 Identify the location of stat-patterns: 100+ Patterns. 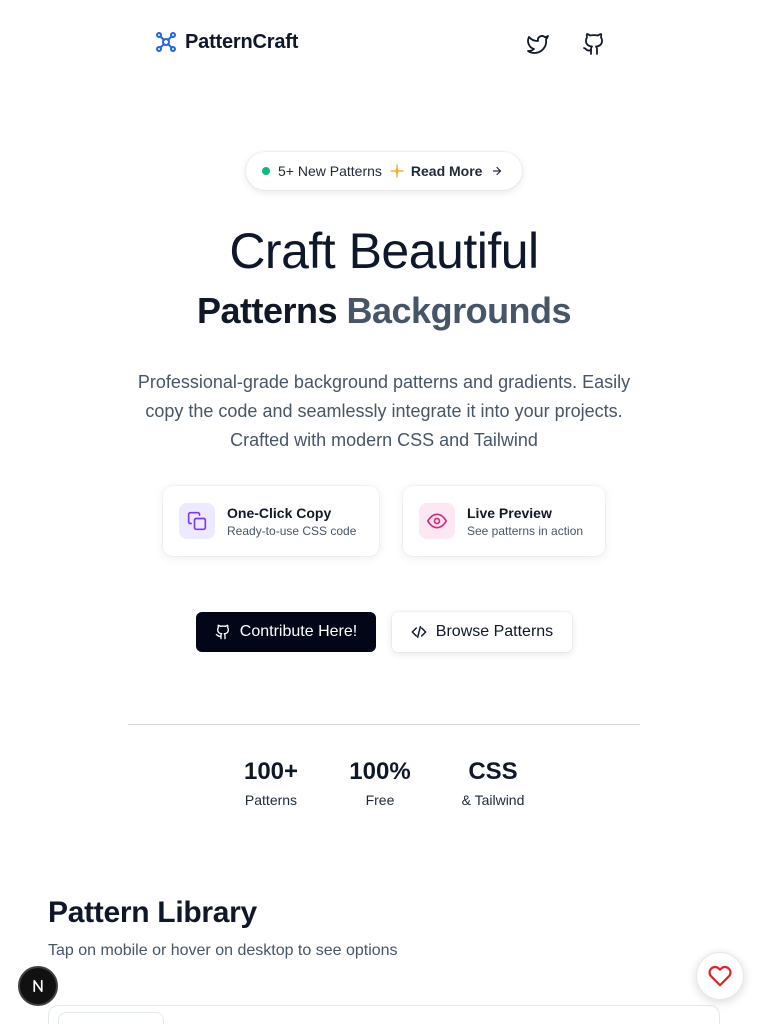
(271, 783).